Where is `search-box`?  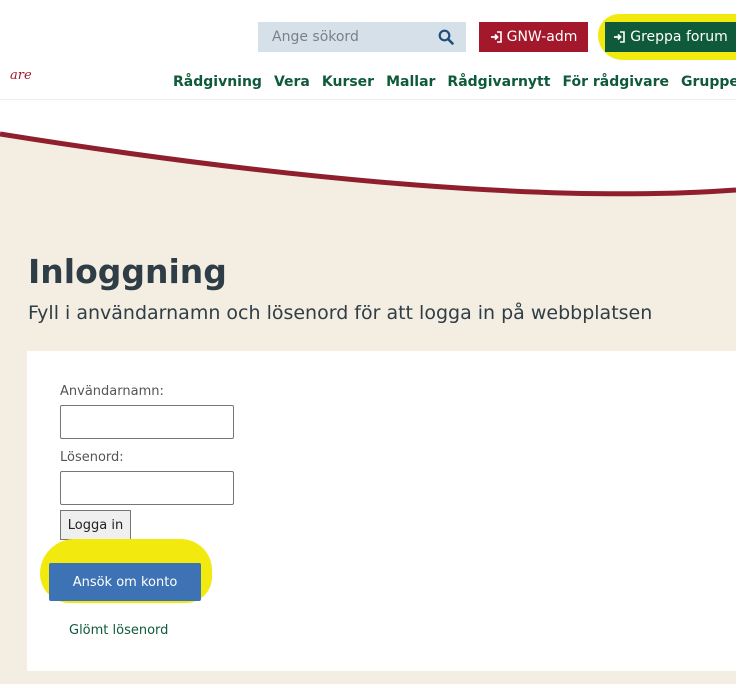
search-box is located at coordinates (362, 37).